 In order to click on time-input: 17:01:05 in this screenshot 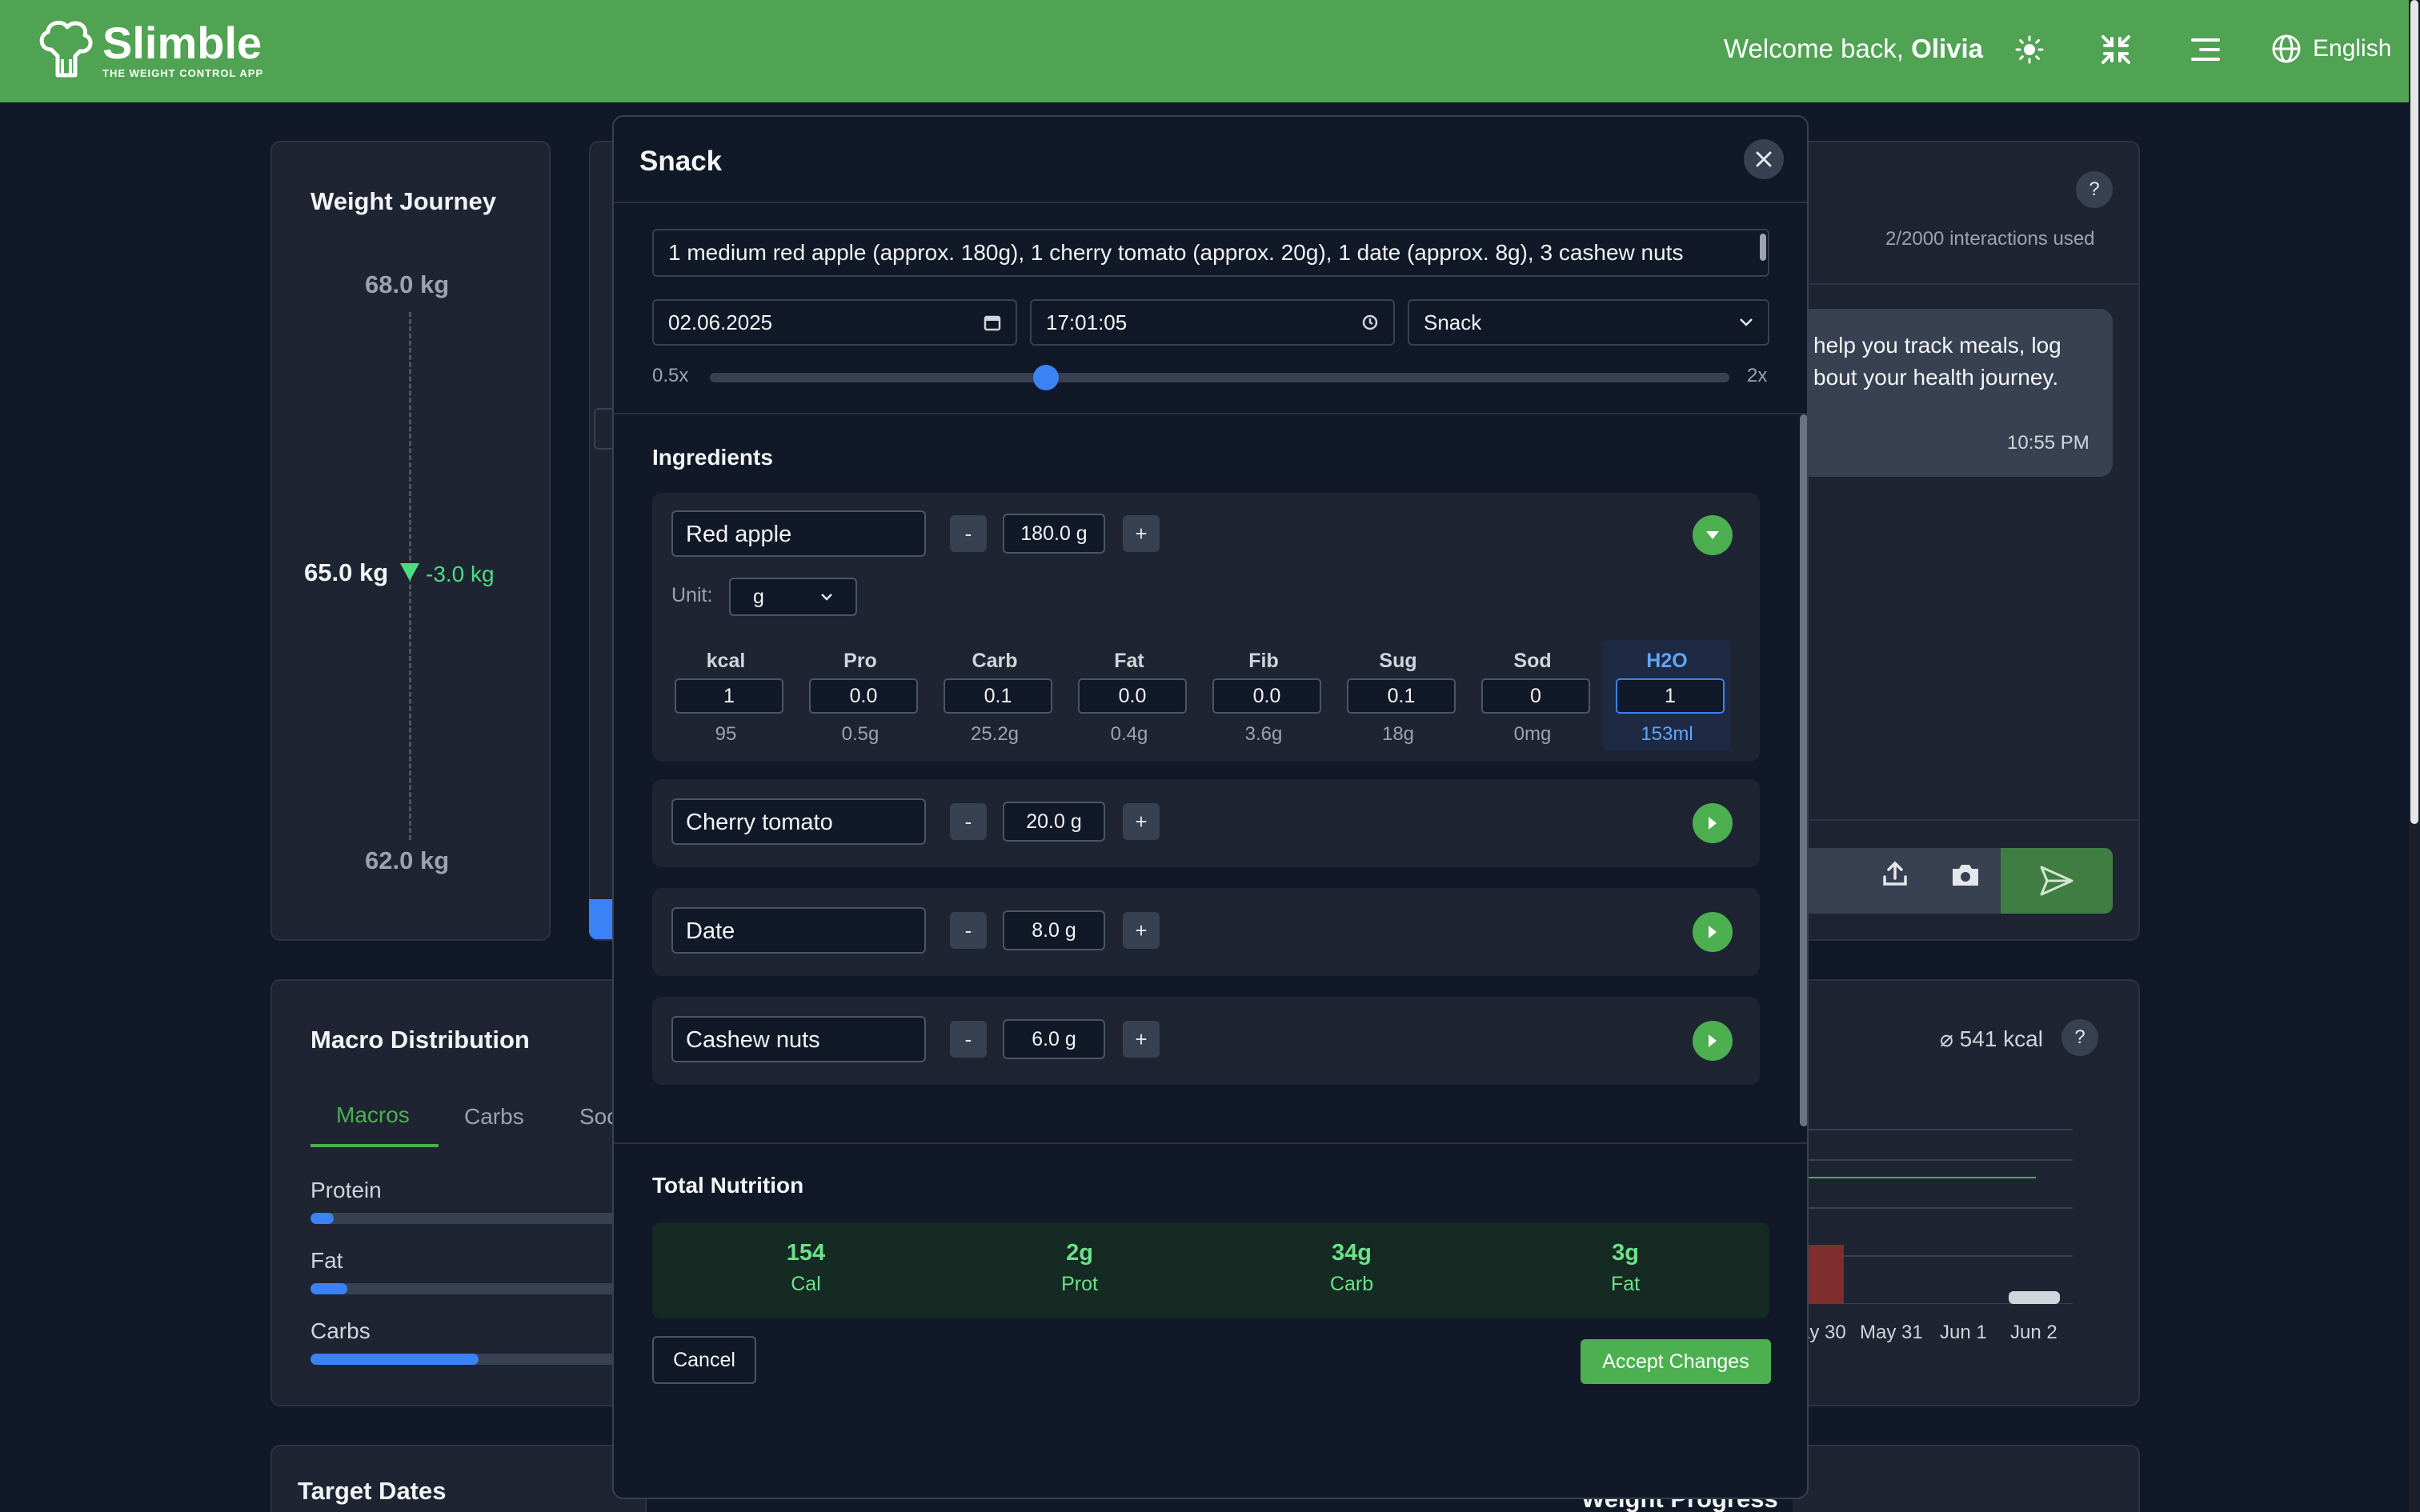, I will do `click(1212, 322)`.